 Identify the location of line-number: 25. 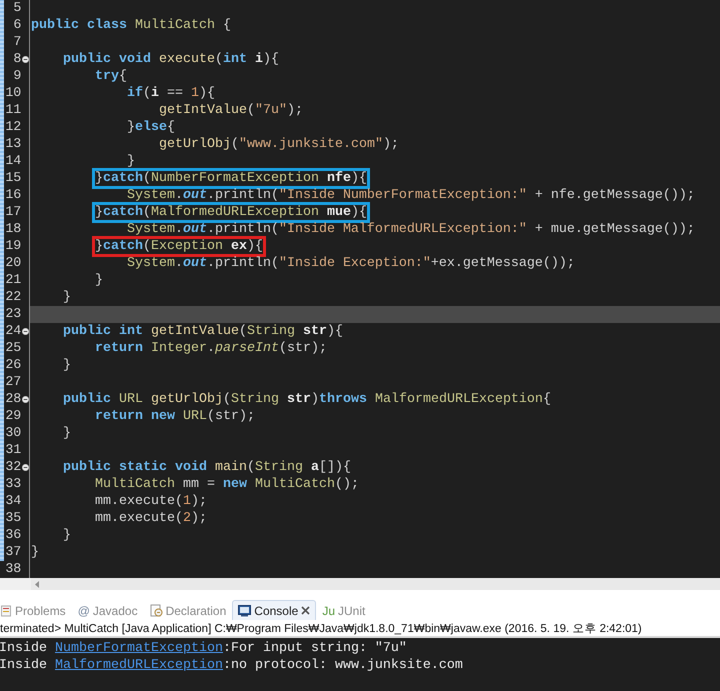
(13, 348).